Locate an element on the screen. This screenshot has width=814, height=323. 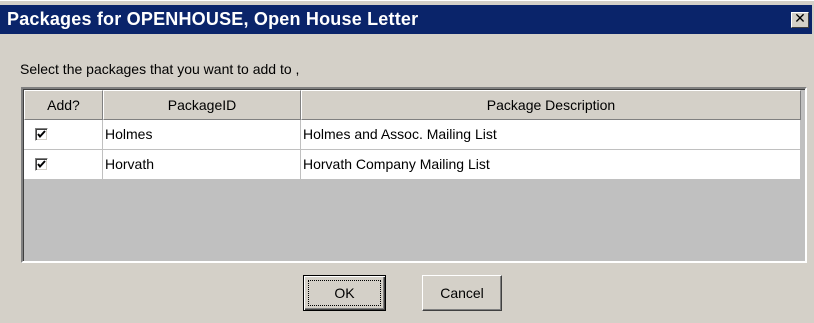
close-icon: ✕ is located at coordinates (800, 19).